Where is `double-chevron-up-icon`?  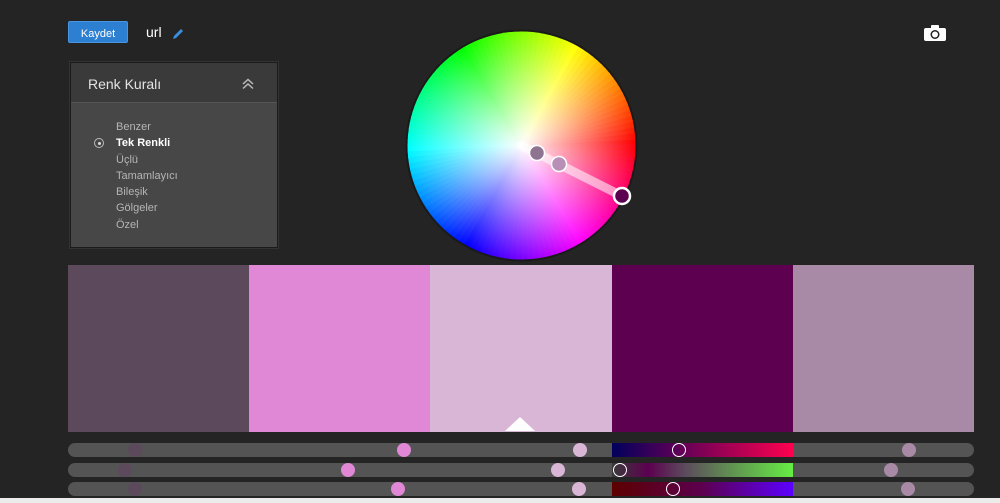
double-chevron-up-icon is located at coordinates (248, 84).